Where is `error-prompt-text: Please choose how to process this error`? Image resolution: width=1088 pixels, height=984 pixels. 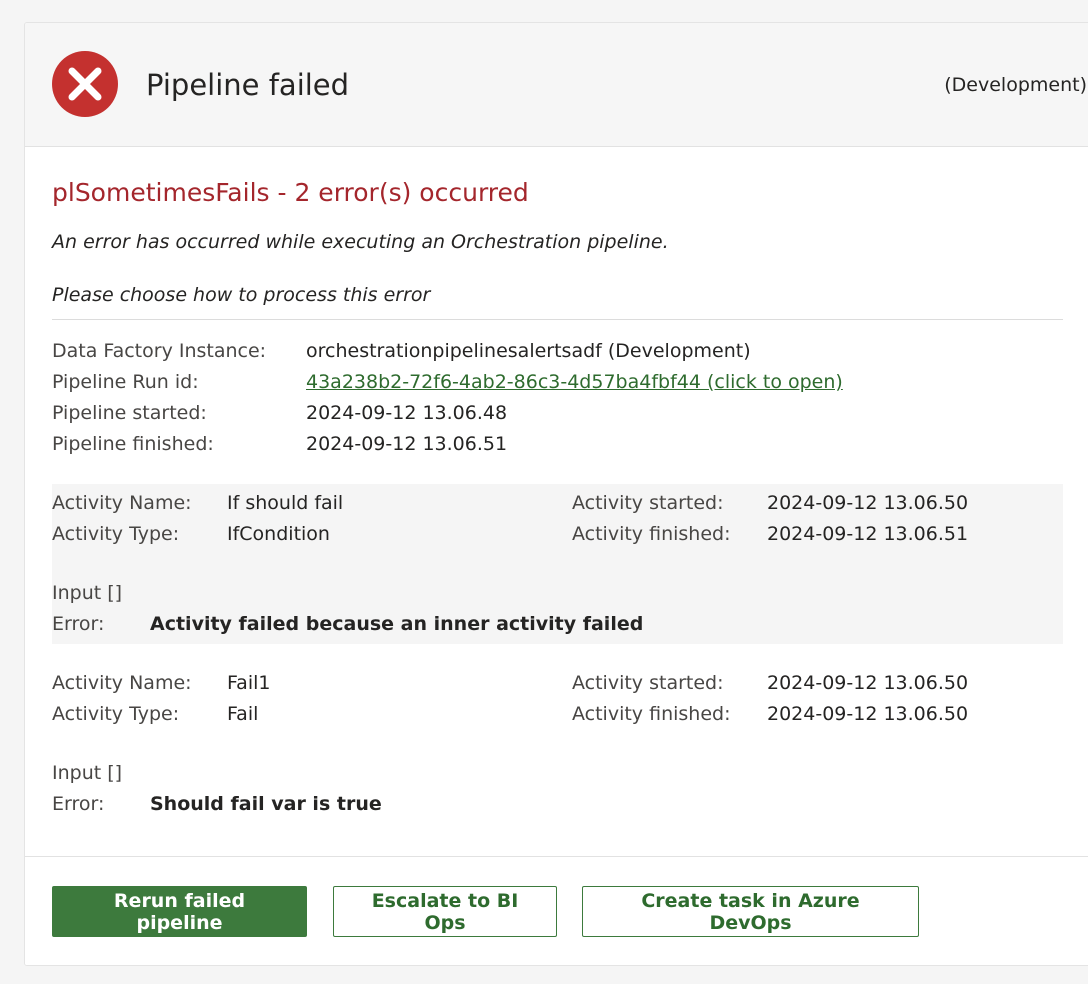 error-prompt-text: Please choose how to process this error is located at coordinates (241, 295).